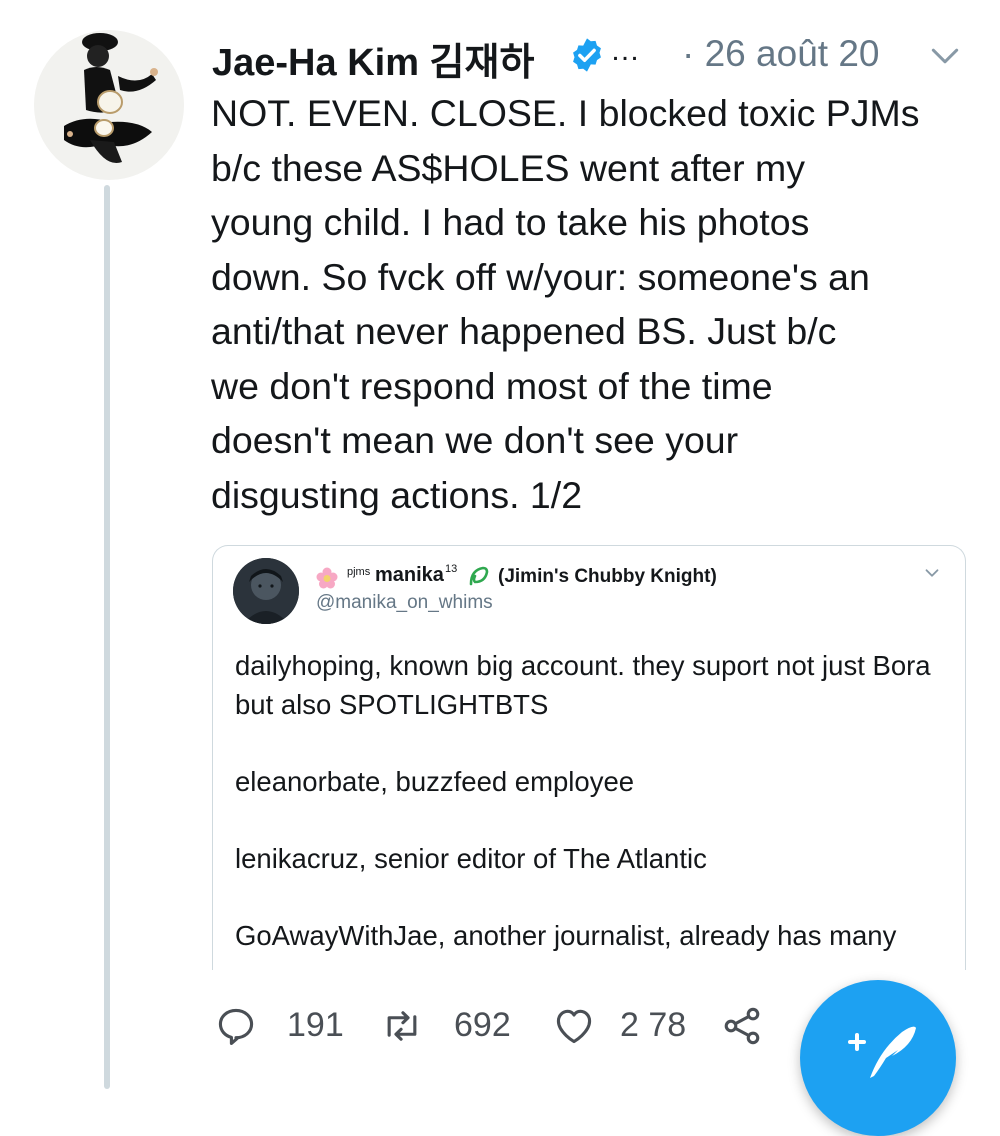  What do you see at coordinates (402, 1026) in the screenshot?
I see `retweet-icon` at bounding box center [402, 1026].